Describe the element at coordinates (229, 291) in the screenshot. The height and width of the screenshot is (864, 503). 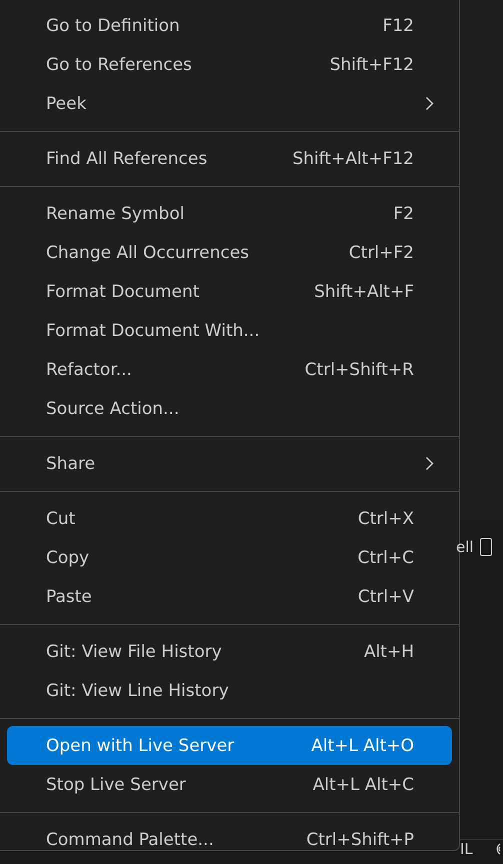
I see `menu-item: Format Document Shift+Alt+F` at that location.